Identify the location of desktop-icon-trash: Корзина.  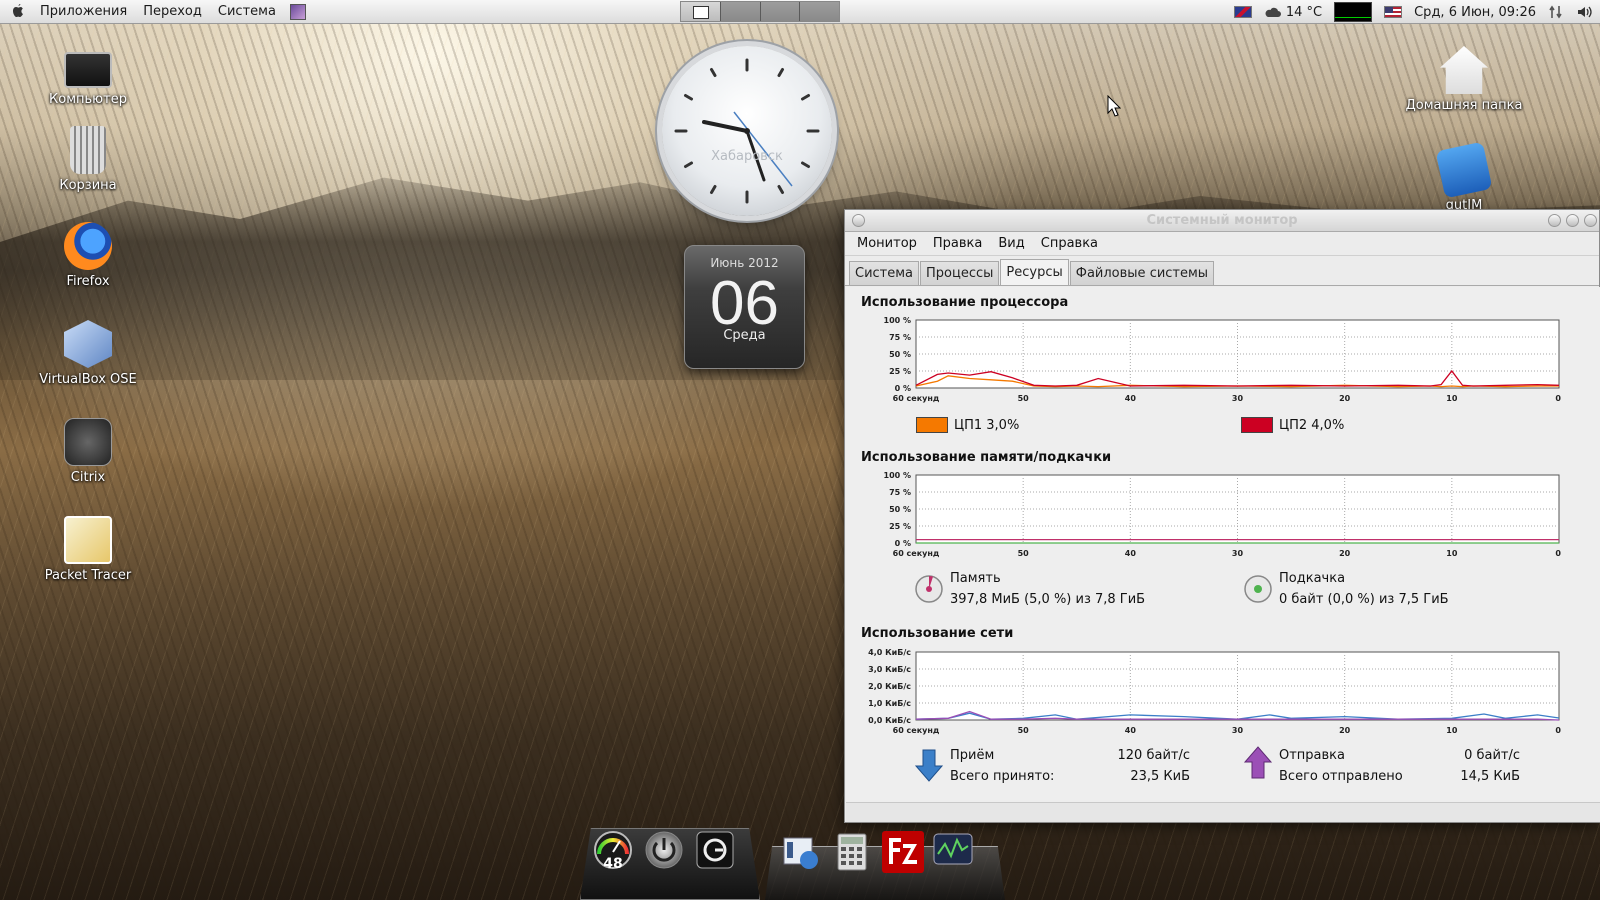
(88, 159).